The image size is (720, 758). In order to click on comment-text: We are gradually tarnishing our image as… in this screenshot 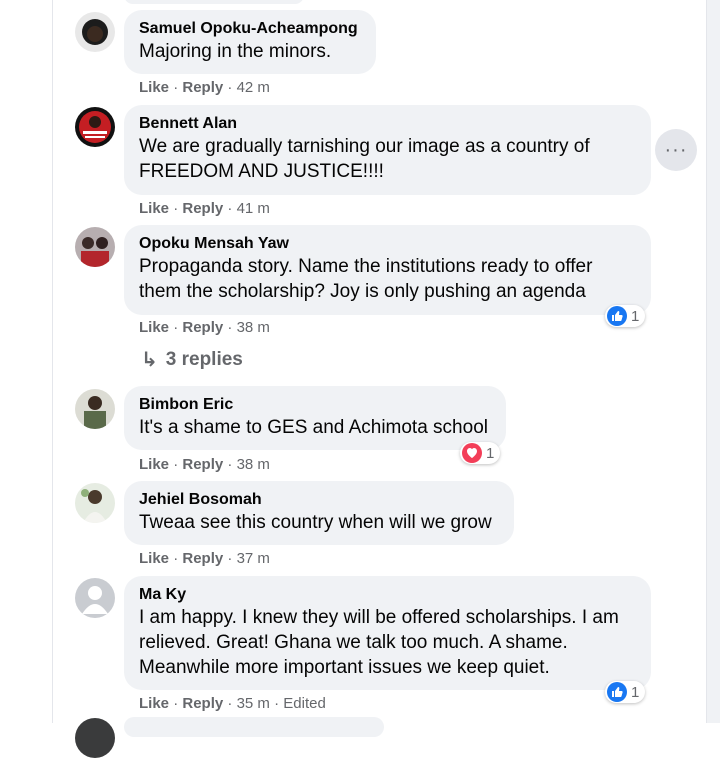, I will do `click(364, 159)`.